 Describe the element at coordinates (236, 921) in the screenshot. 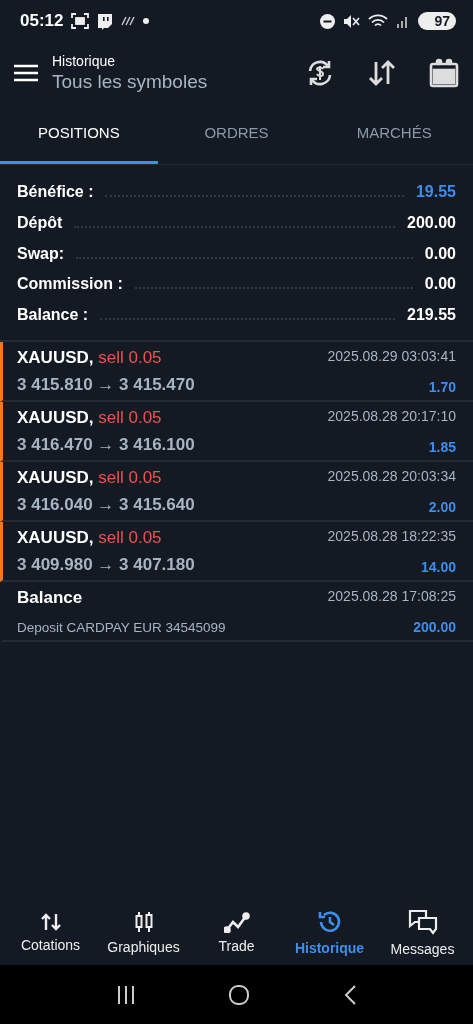

I see `line-chart-icon` at that location.